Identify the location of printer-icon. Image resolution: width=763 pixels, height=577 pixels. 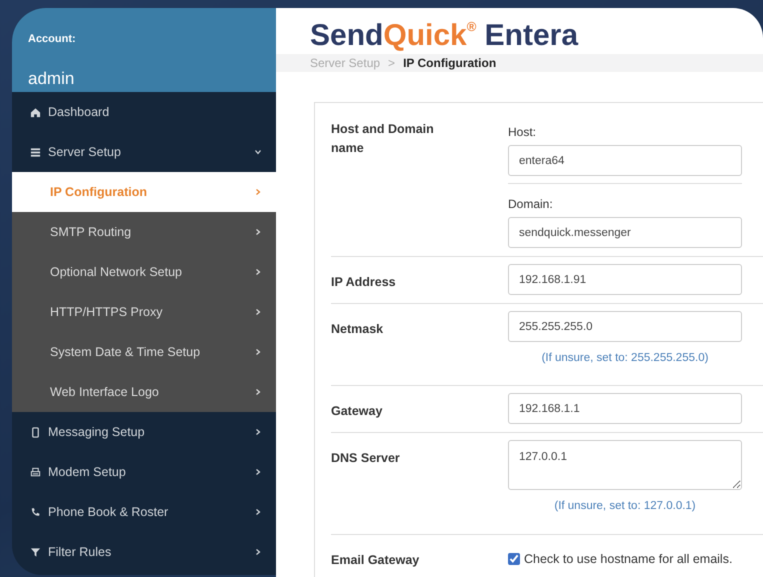
(35, 472).